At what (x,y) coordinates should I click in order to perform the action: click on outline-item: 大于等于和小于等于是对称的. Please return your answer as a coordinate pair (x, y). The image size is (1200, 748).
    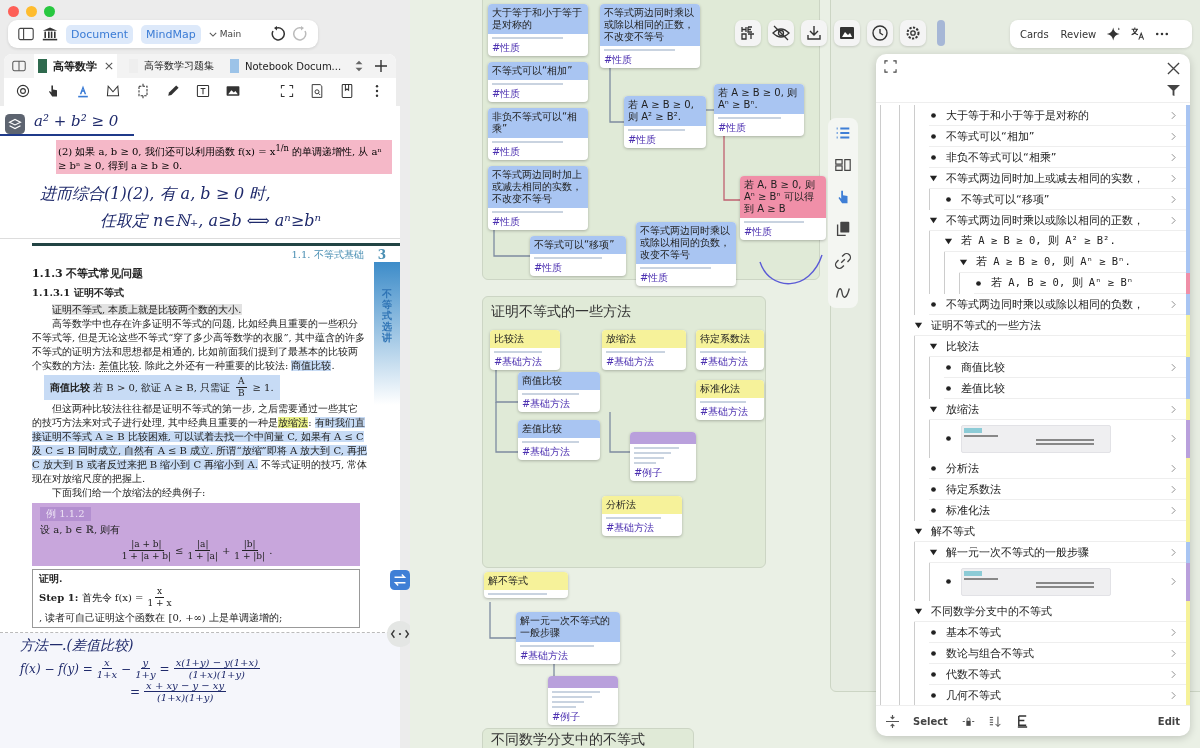
    Looking at the image, I should click on (1057, 115).